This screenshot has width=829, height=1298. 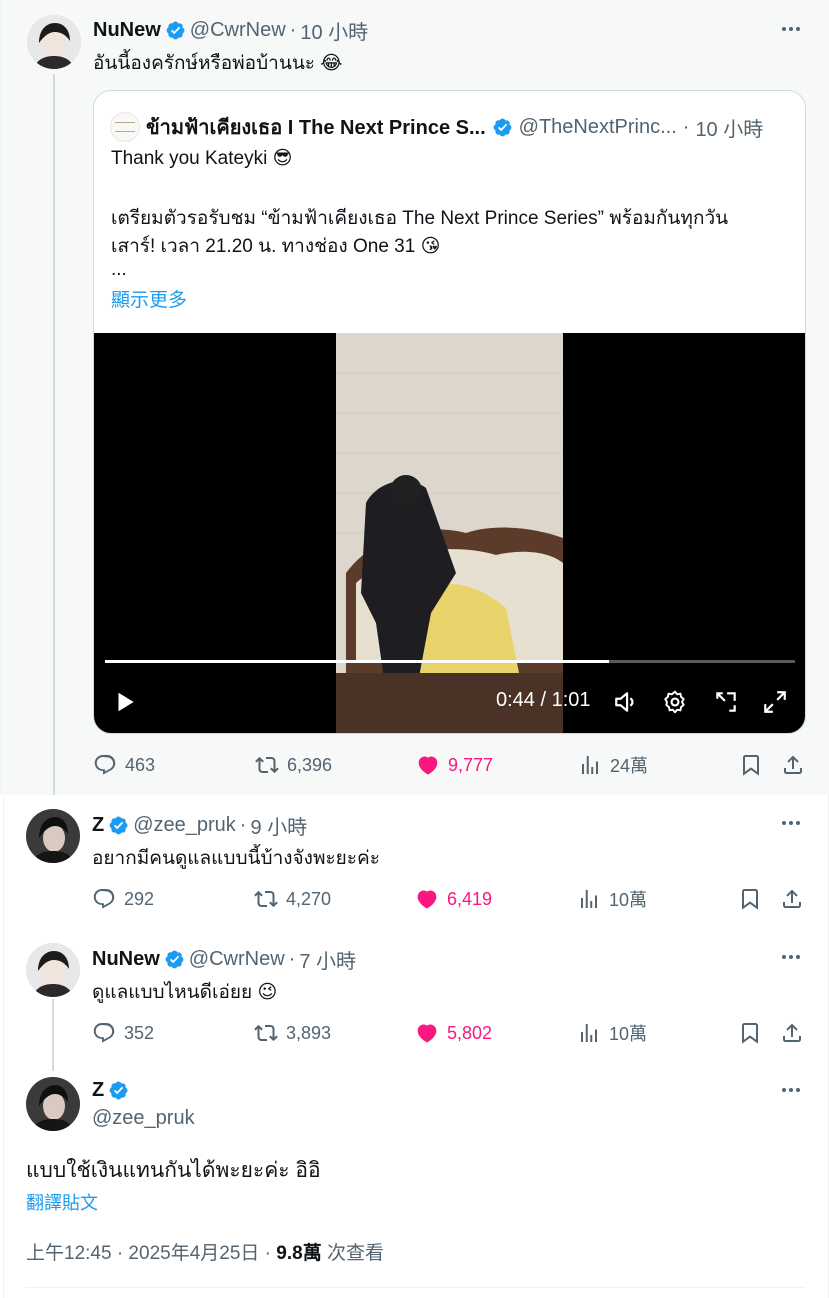 I want to click on repost-button: 6,396, so click(x=293, y=765).